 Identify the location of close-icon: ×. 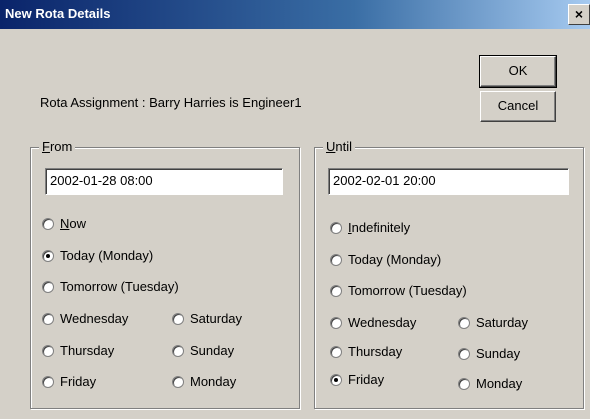
(579, 14).